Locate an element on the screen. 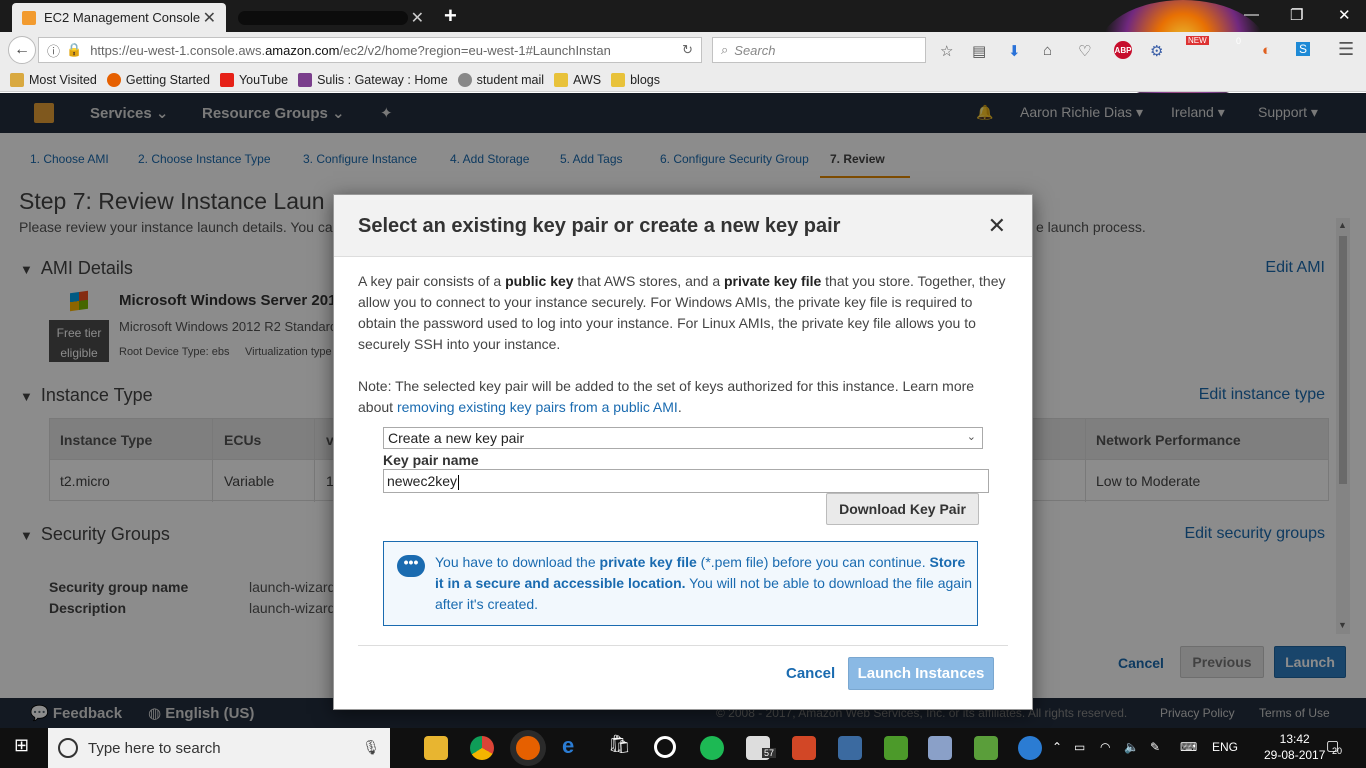 Image resolution: width=1366 pixels, height=768 pixels. firefox-icon is located at coordinates (528, 748).